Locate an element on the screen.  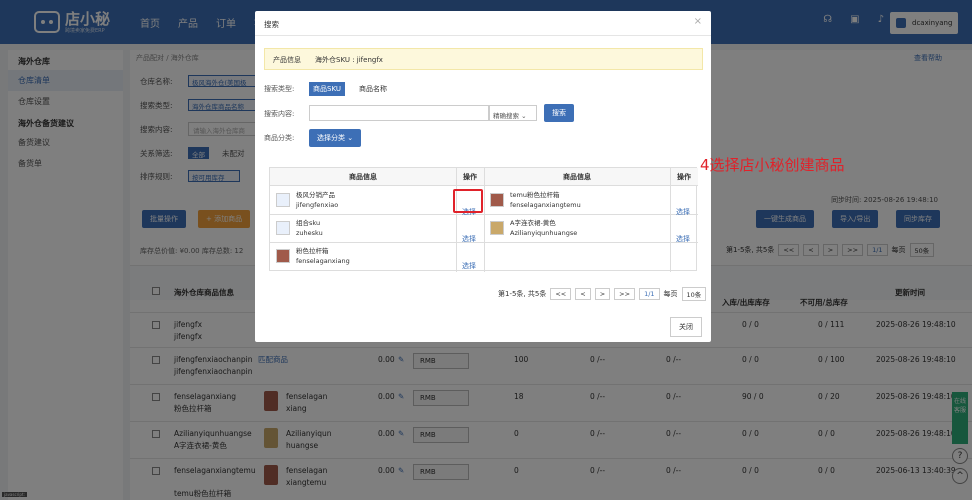
select-category-button: 选择分类 ⌄ is located at coordinates (335, 138).